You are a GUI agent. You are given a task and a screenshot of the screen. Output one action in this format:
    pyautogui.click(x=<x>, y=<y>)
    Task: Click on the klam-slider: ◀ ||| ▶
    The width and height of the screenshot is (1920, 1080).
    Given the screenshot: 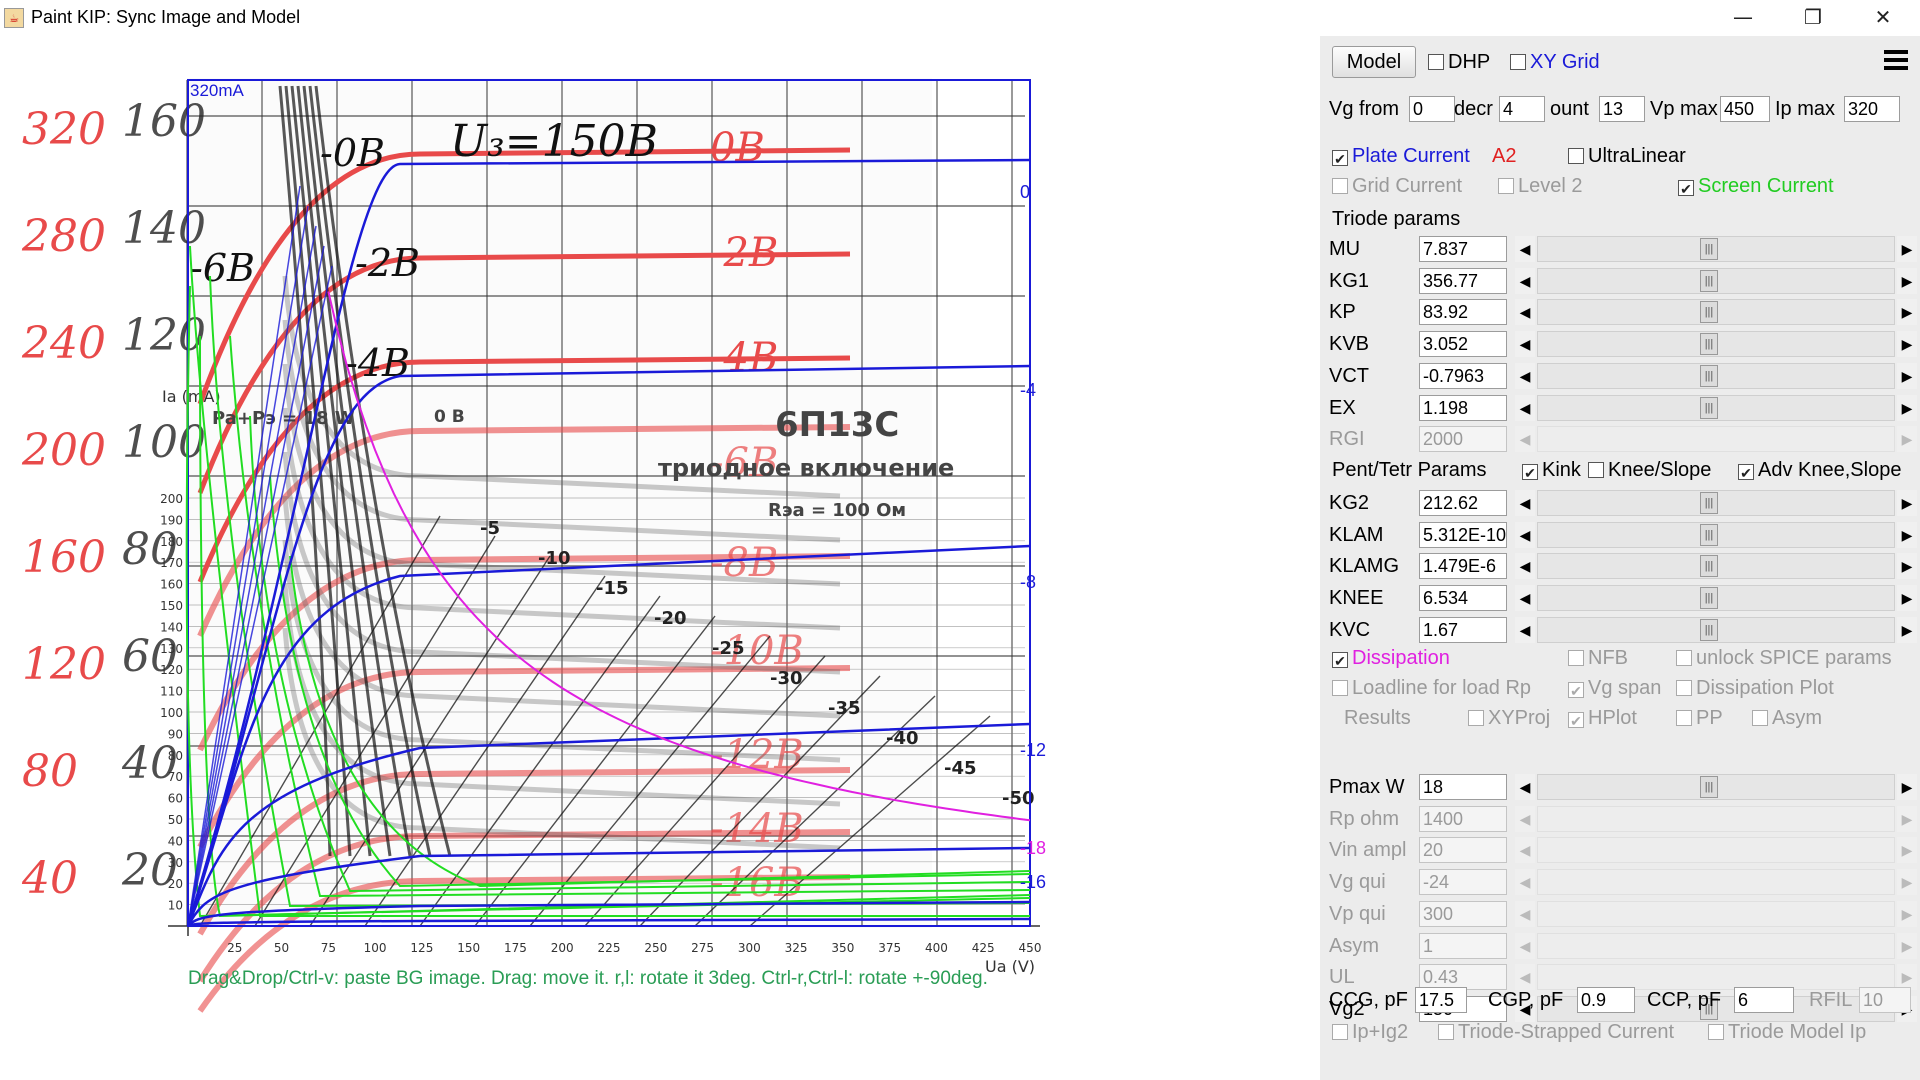 What is the action you would take?
    pyautogui.click(x=1716, y=534)
    